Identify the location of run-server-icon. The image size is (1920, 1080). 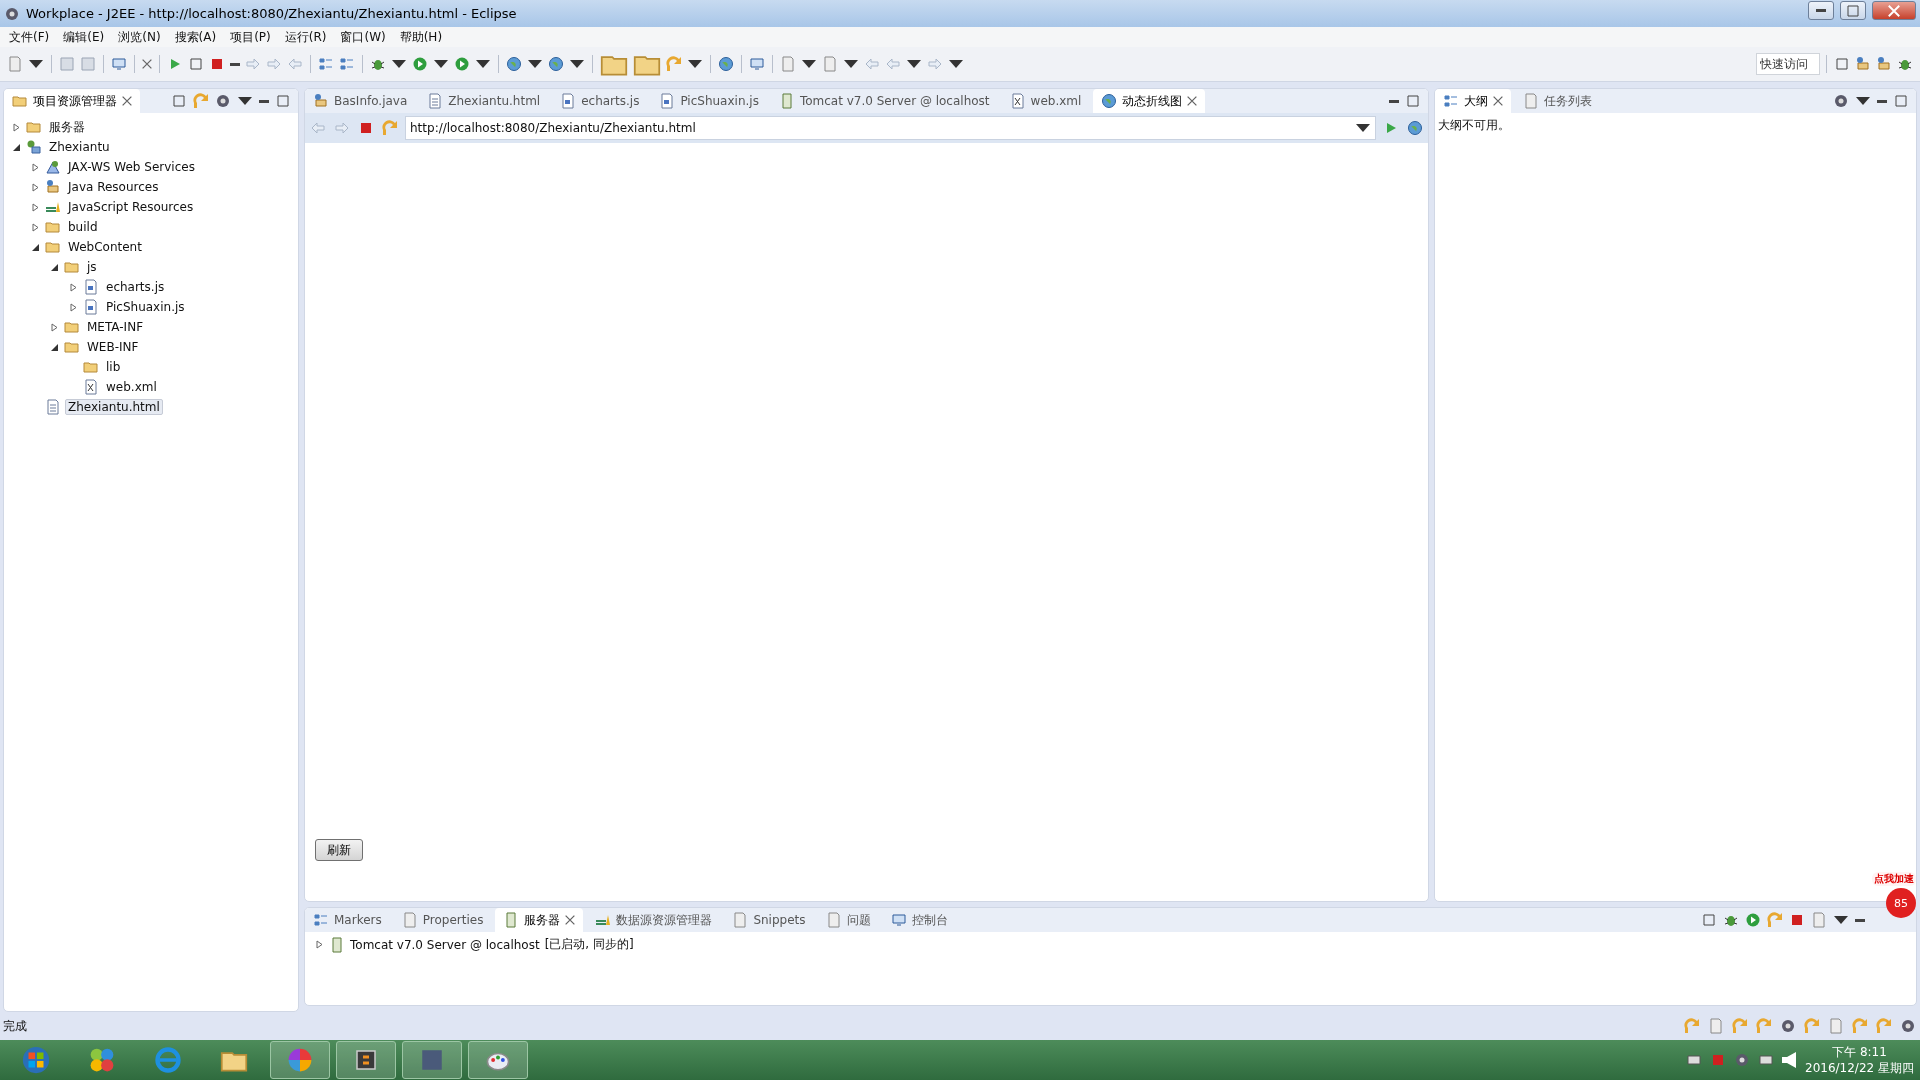
(462, 64).